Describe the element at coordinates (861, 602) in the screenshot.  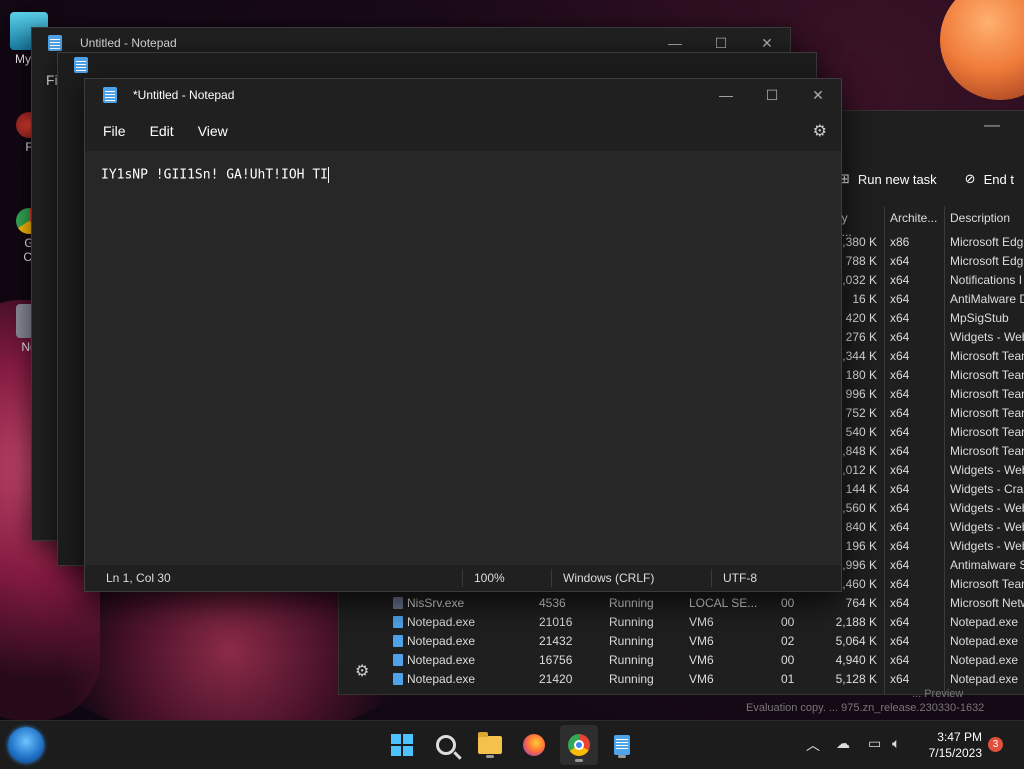
I see `process-memory: 764 K` at that location.